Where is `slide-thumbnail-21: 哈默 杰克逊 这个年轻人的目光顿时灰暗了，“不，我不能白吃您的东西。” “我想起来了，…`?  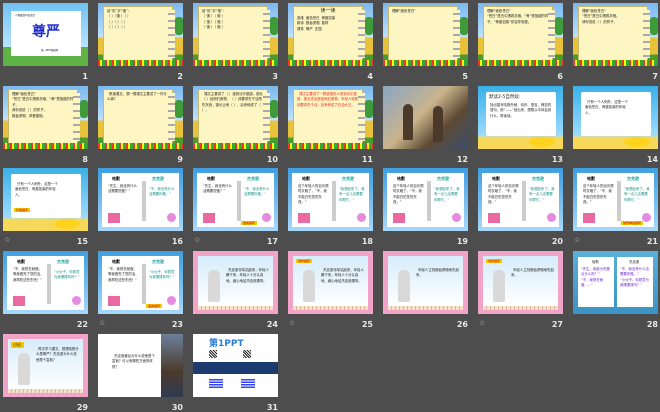
slide-thumbnail-21: 哈默 杰克逊 这个年轻人的目光顿时灰暗了，“不，我不能白吃您的东西。” “我想起来了，… is located at coordinates (615, 199).